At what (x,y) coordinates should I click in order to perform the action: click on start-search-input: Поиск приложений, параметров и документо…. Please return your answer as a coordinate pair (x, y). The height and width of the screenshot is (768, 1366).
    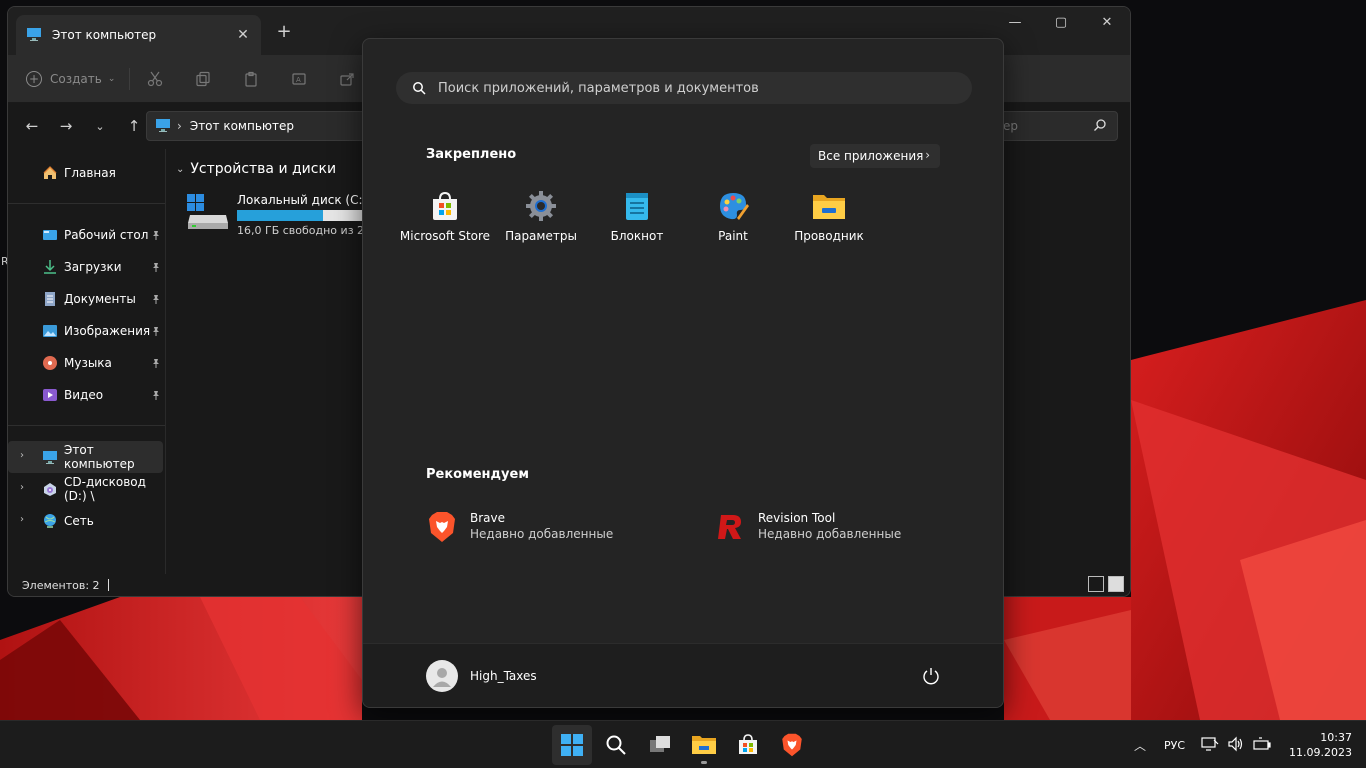
    Looking at the image, I should click on (684, 88).